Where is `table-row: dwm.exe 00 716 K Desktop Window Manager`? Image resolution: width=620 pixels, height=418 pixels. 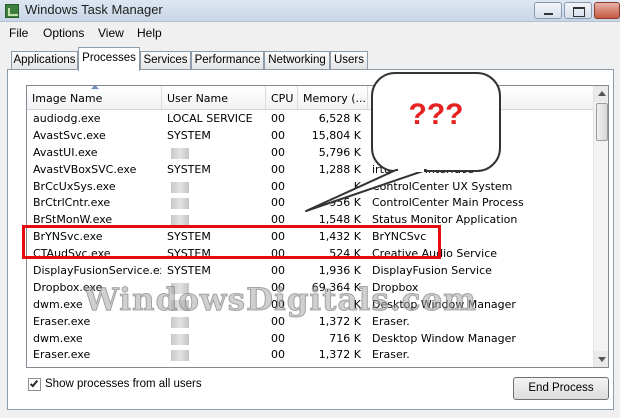 table-row: dwm.exe 00 716 K Desktop Window Manager is located at coordinates (310, 339).